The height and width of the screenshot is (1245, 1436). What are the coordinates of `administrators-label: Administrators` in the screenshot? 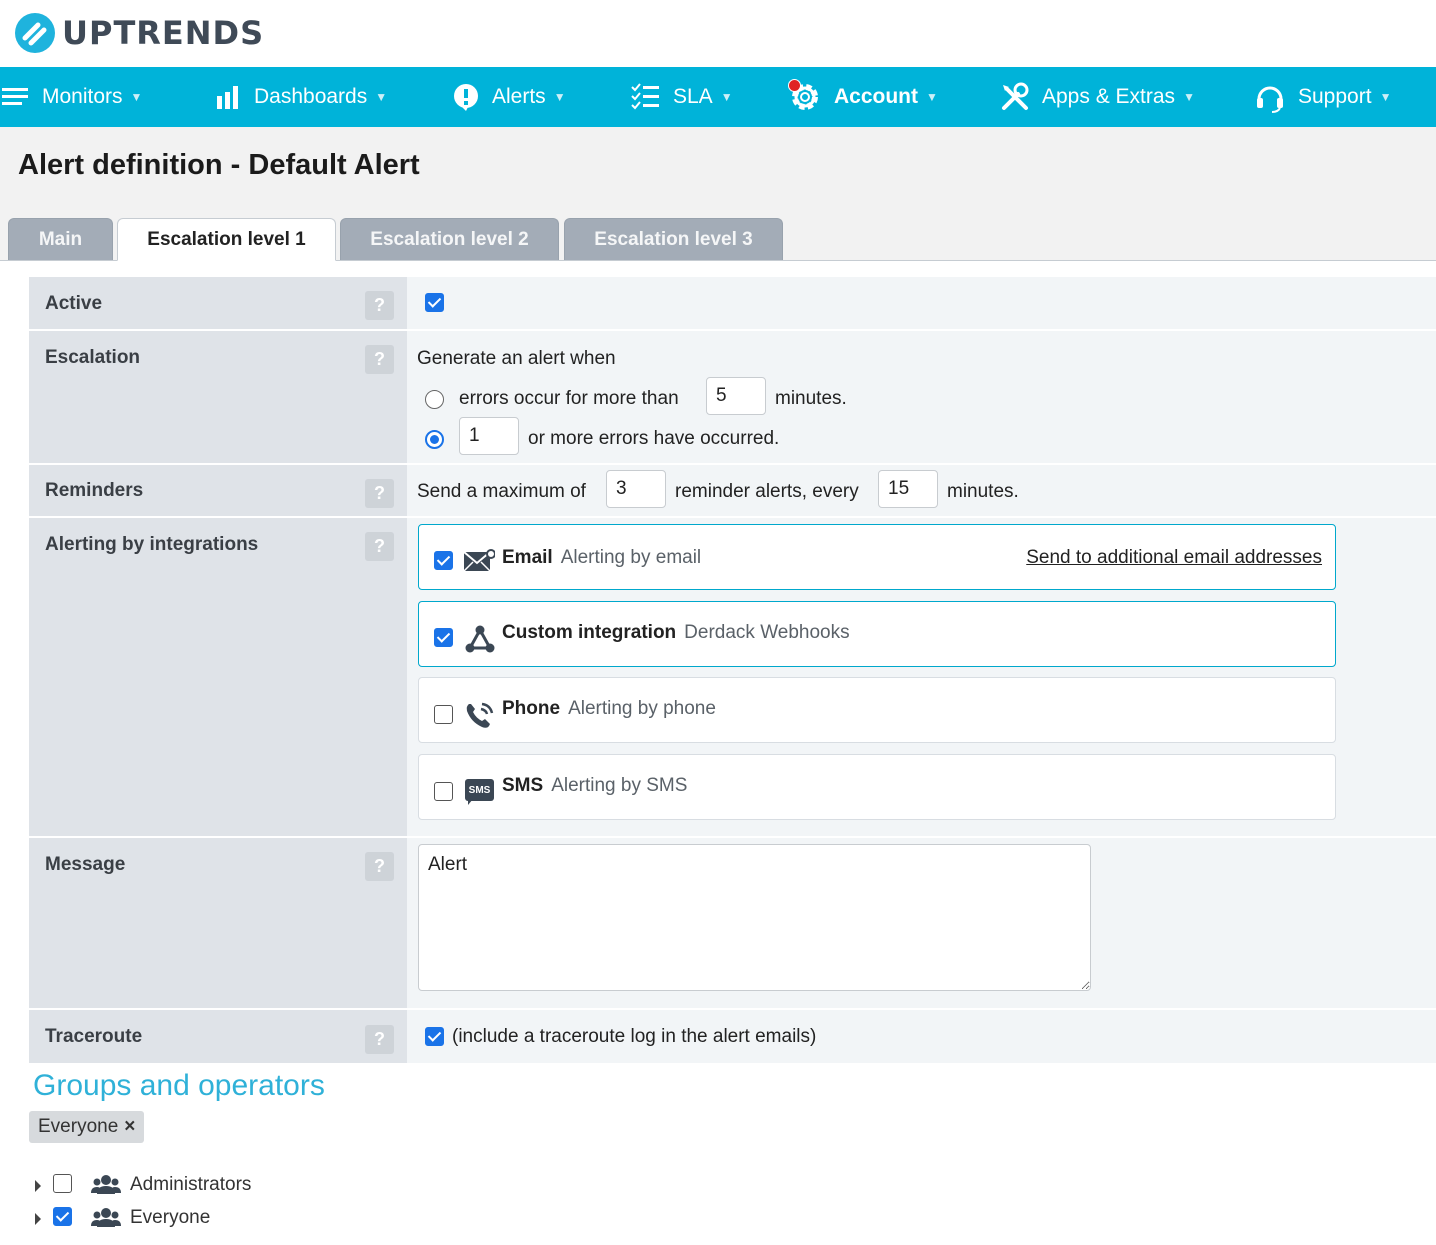 It's located at (190, 1185).